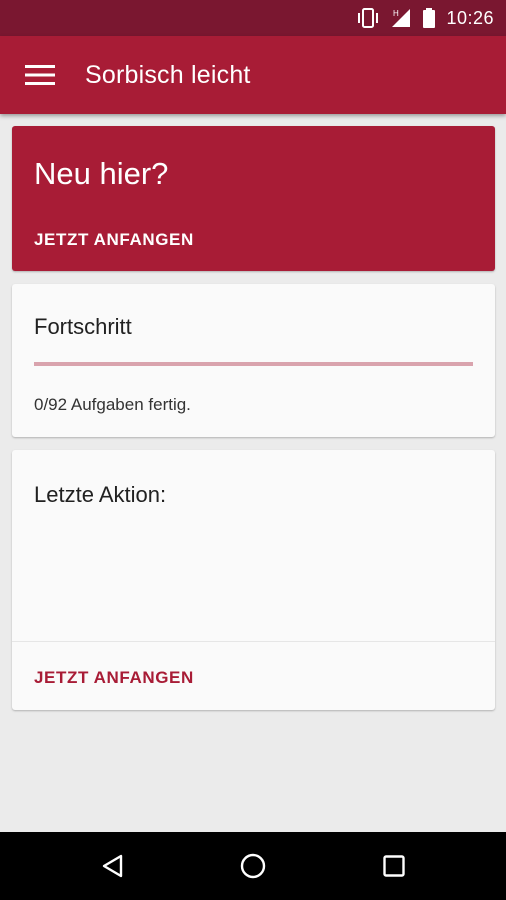 This screenshot has height=900, width=506. What do you see at coordinates (368, 18) in the screenshot?
I see `vibrate-icon` at bounding box center [368, 18].